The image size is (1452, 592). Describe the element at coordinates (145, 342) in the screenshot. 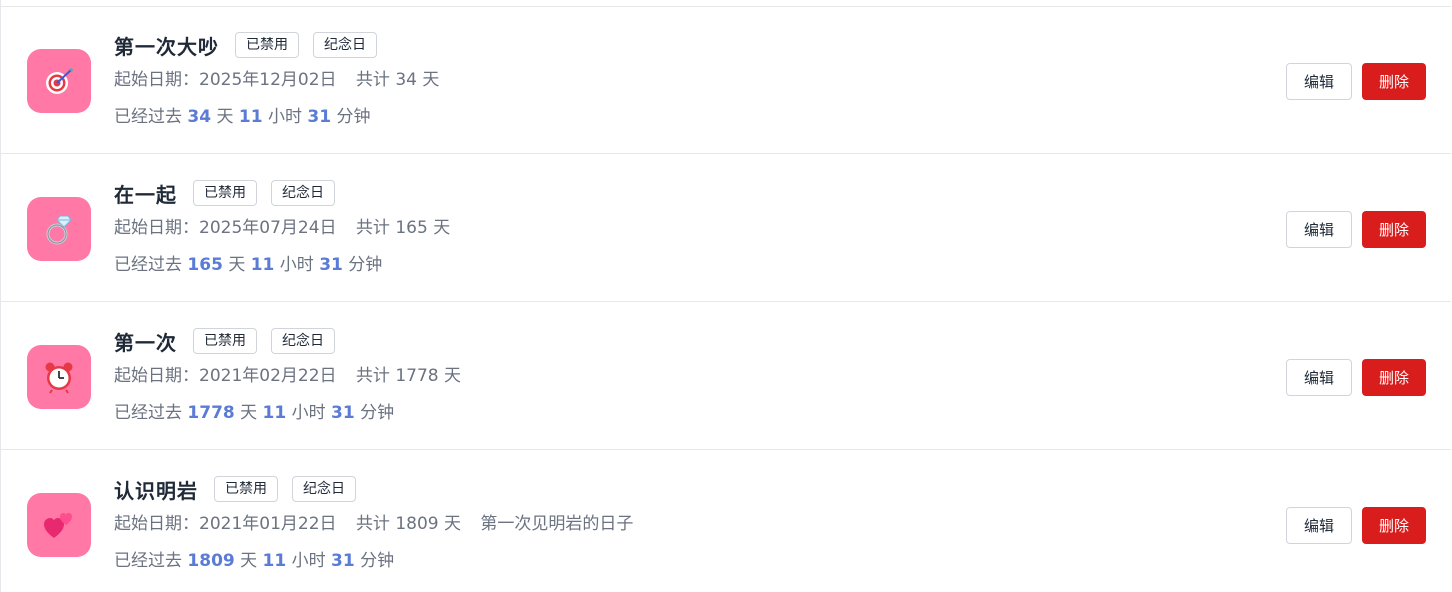

I see `item-title: 第一次` at that location.